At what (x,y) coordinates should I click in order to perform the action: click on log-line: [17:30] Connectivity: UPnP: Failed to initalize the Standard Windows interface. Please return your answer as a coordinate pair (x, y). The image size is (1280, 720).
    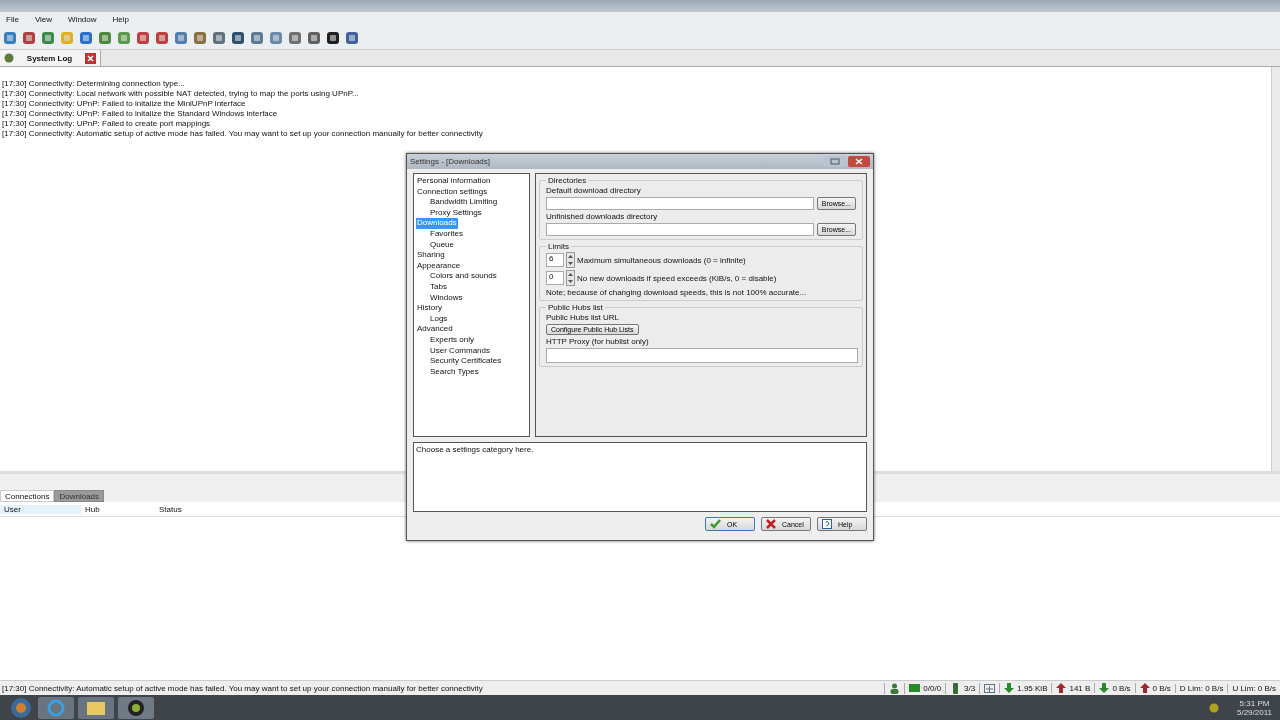
    Looking at the image, I should click on (140, 114).